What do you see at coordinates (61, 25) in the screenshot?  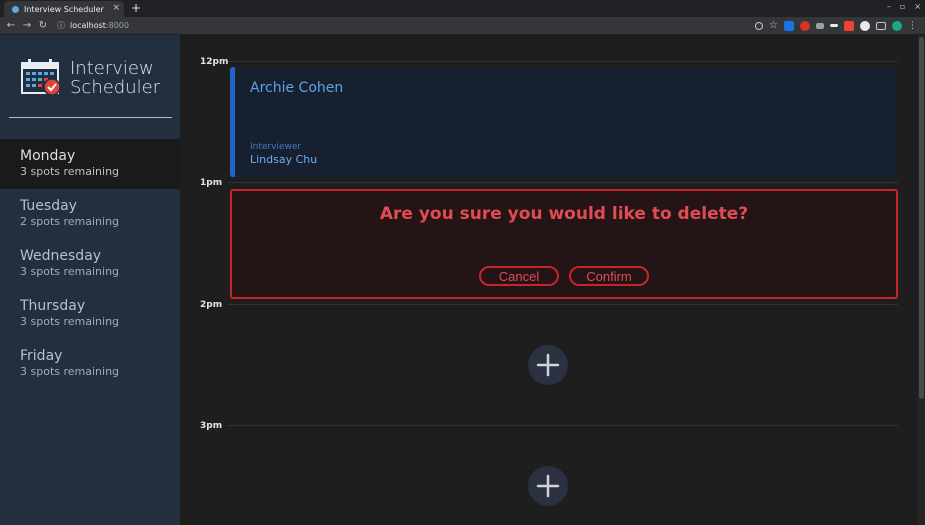 I see `info-icon: ⓘ` at bounding box center [61, 25].